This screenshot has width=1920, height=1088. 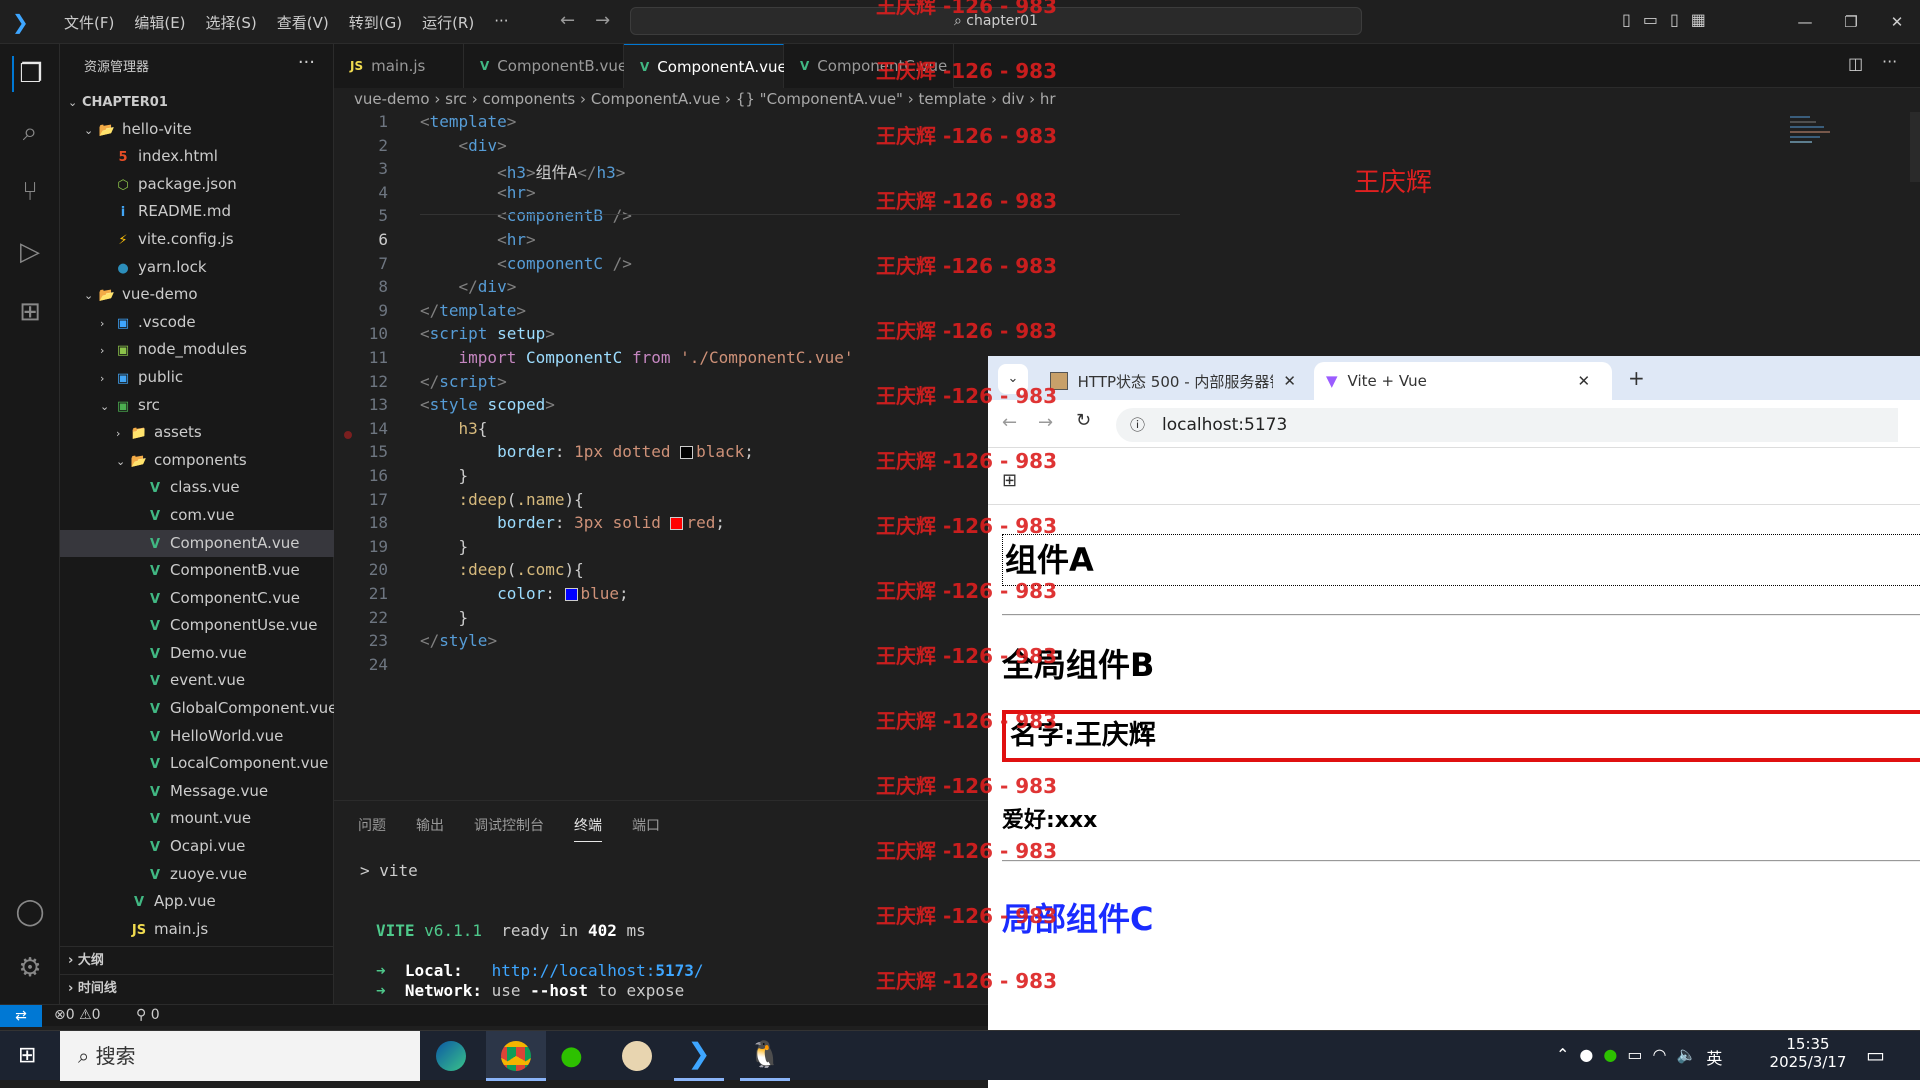 What do you see at coordinates (27, 1055) in the screenshot?
I see `windows-start-icon: ⊞` at bounding box center [27, 1055].